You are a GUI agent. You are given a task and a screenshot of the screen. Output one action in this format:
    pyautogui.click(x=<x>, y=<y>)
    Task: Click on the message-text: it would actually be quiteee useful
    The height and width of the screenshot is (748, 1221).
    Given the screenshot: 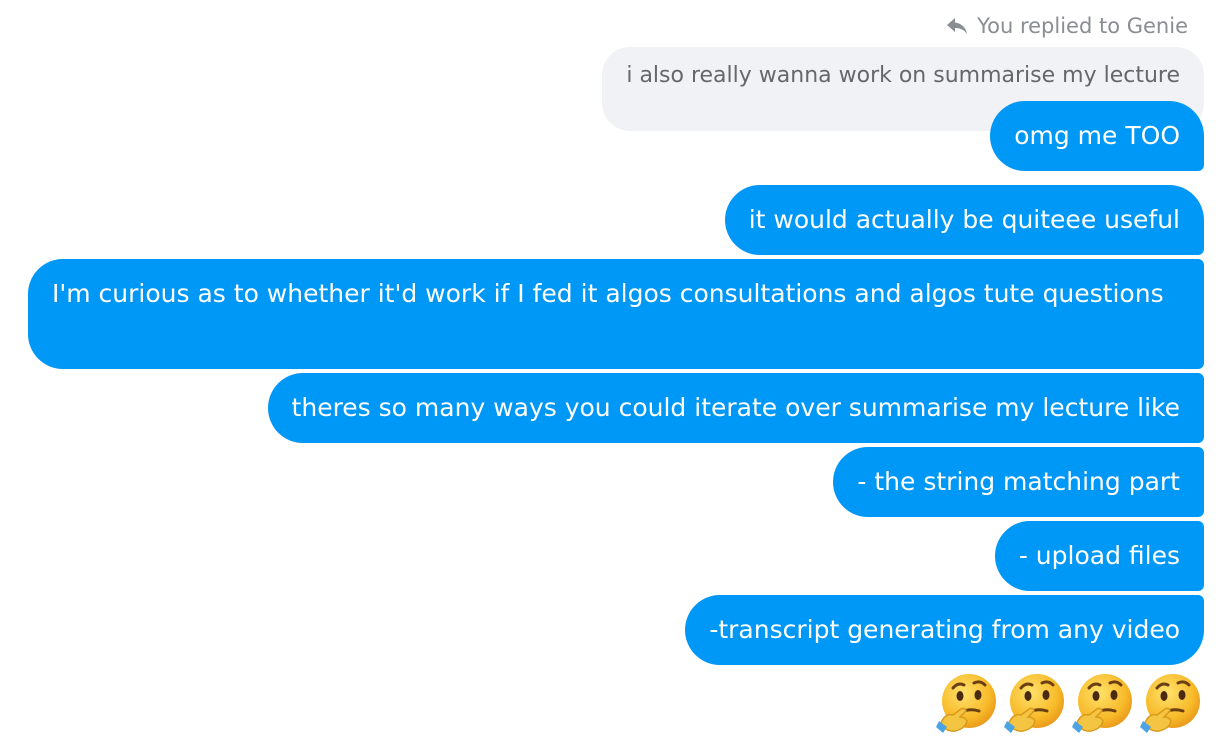 What is the action you would take?
    pyautogui.click(x=964, y=219)
    